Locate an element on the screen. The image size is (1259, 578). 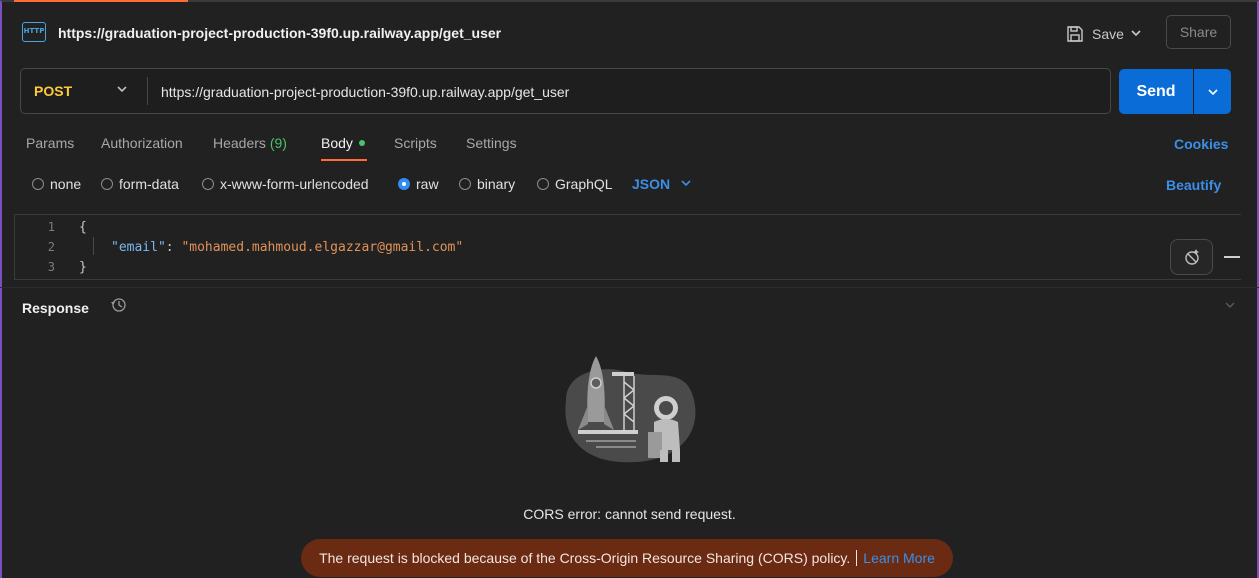
tab-headers: Headers (9) is located at coordinates (250, 143).